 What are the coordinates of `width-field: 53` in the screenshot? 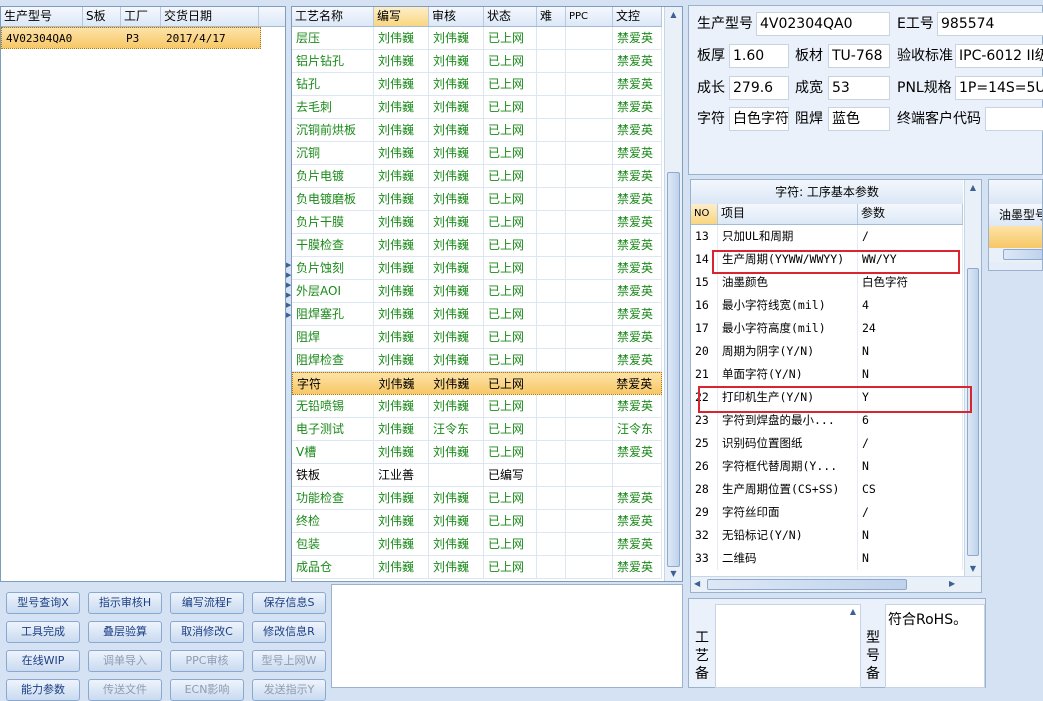 It's located at (859, 88).